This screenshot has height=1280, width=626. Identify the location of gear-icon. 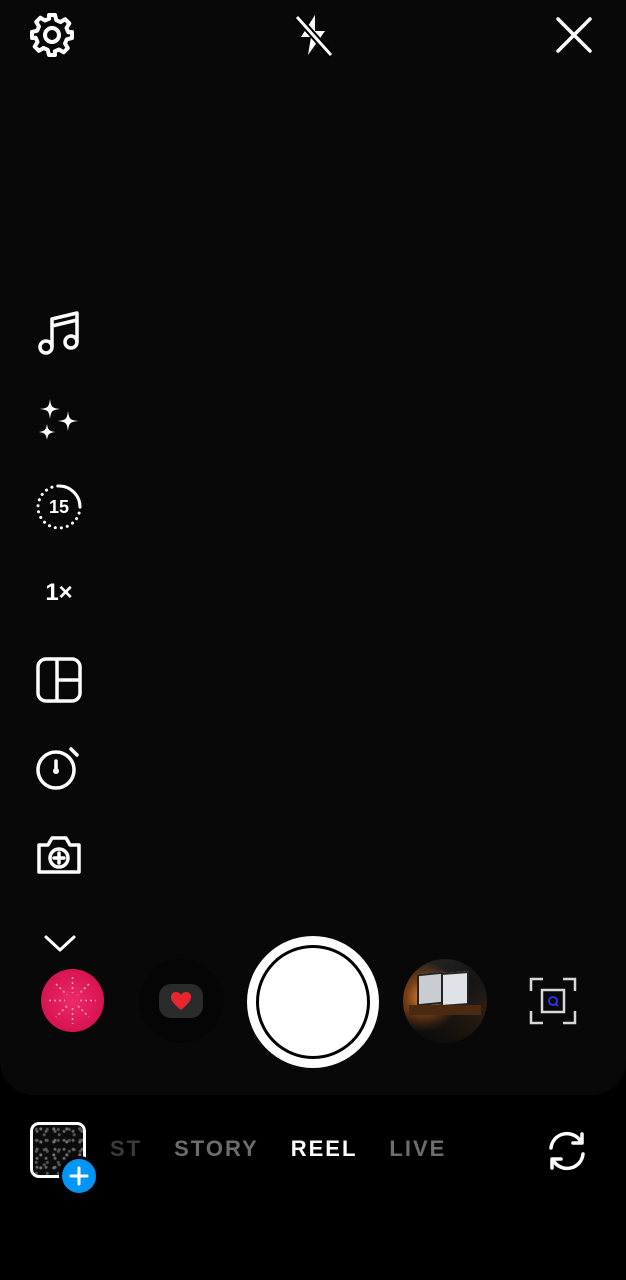
(52, 35).